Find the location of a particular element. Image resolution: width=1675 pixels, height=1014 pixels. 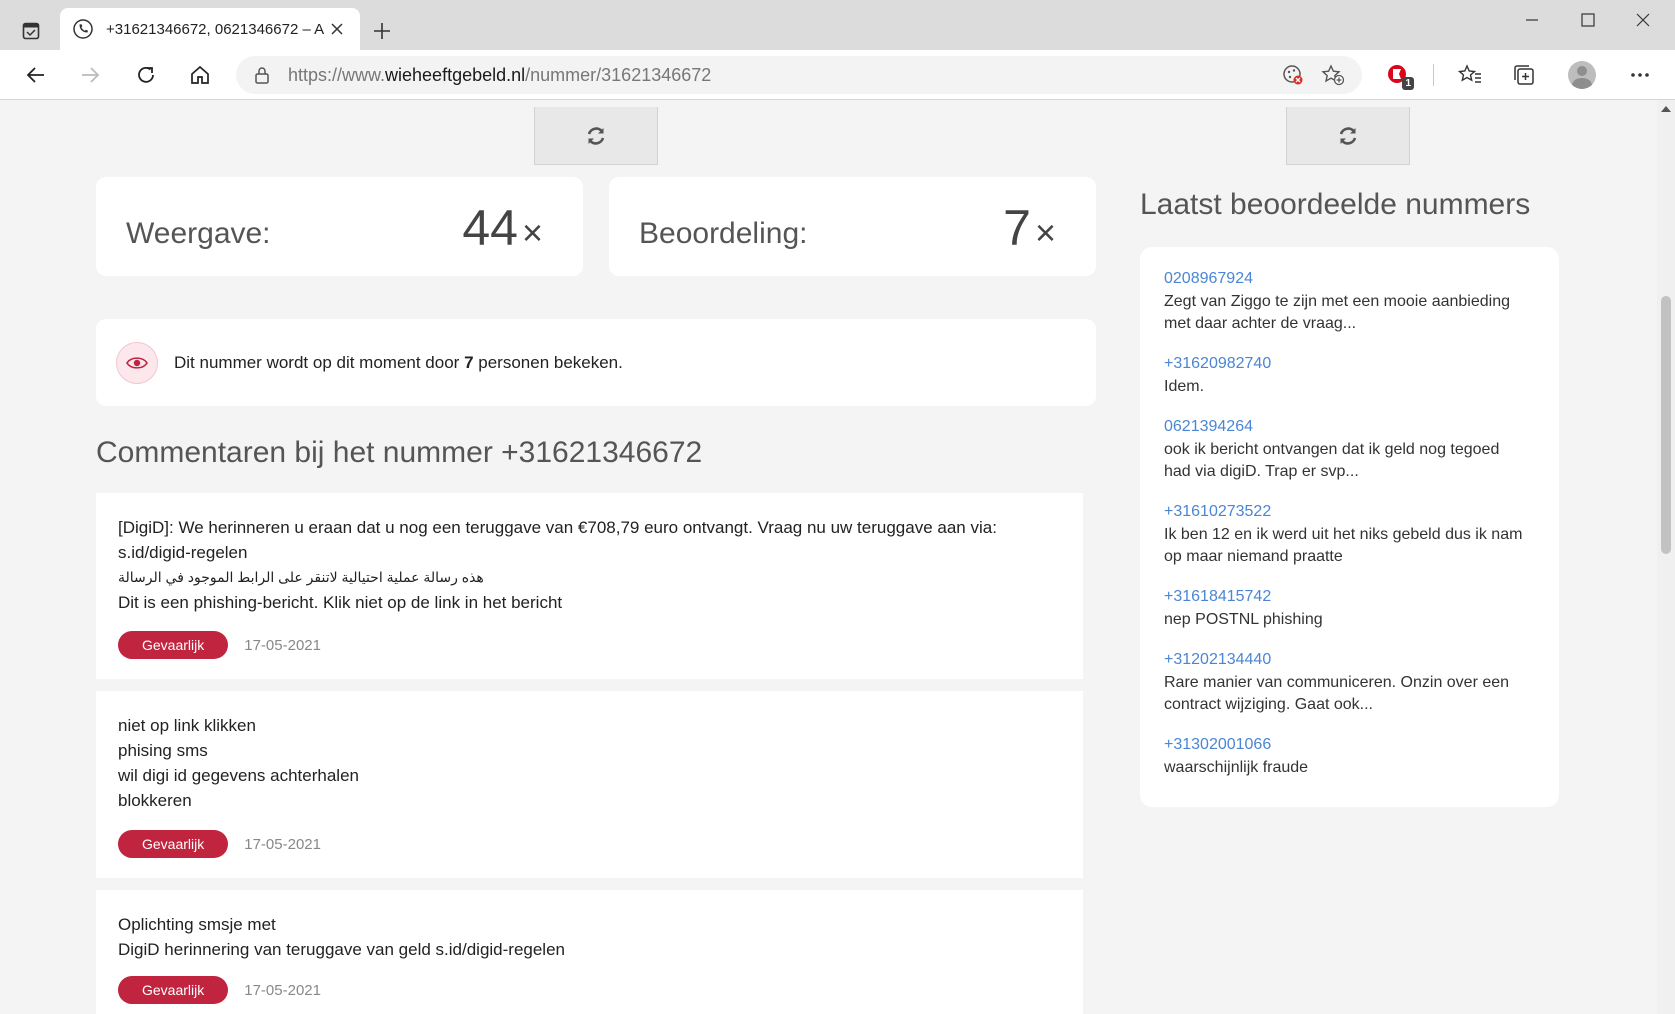

close-window-button is located at coordinates (1643, 20).